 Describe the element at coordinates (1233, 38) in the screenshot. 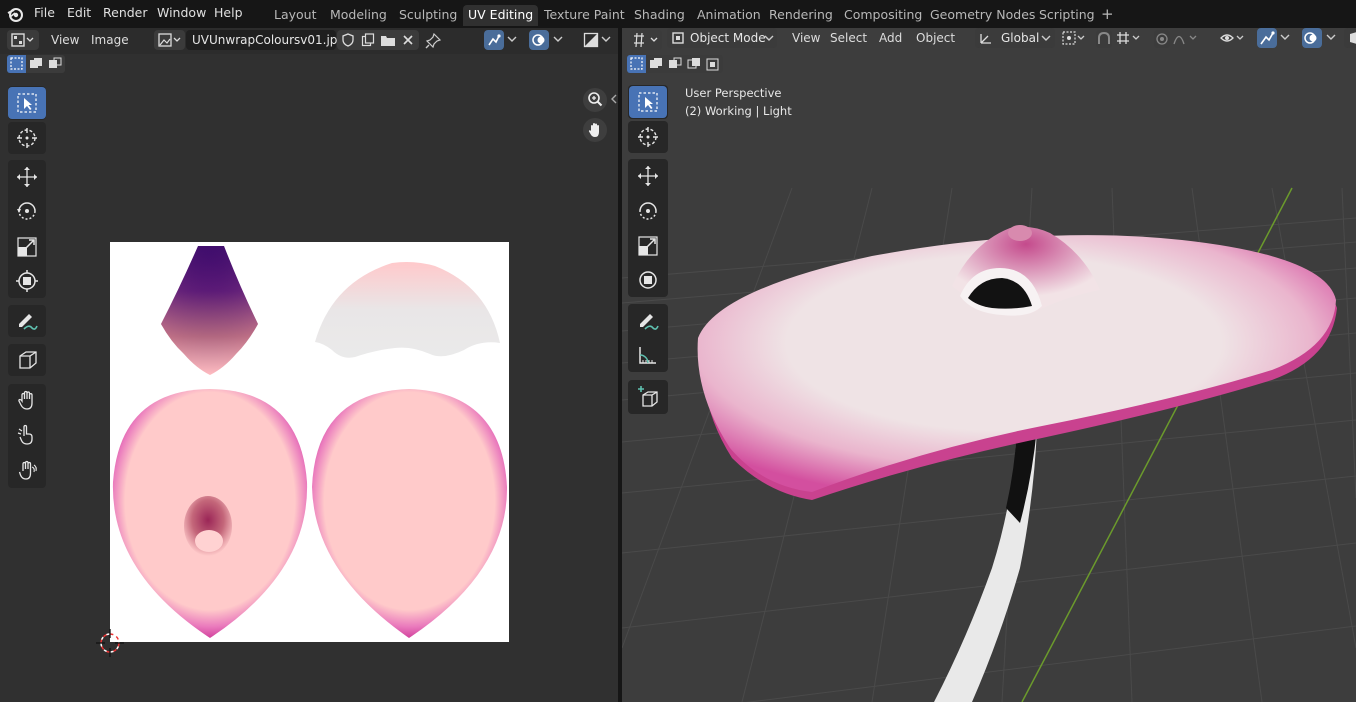

I see `eye-icon` at that location.